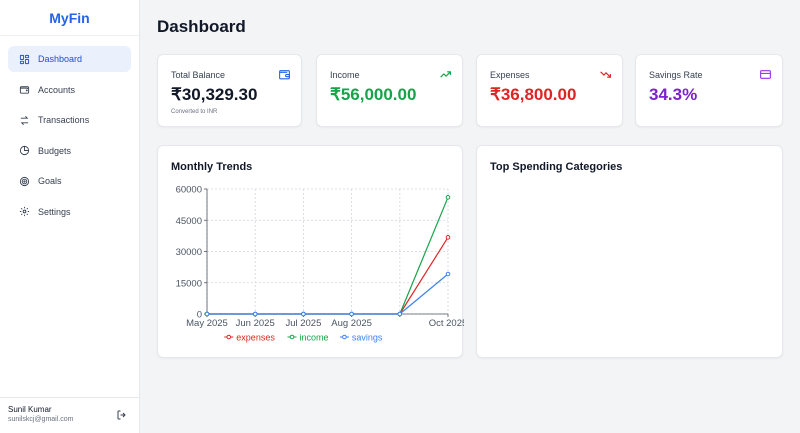  I want to click on transfer-arrows-icon, so click(24, 120).